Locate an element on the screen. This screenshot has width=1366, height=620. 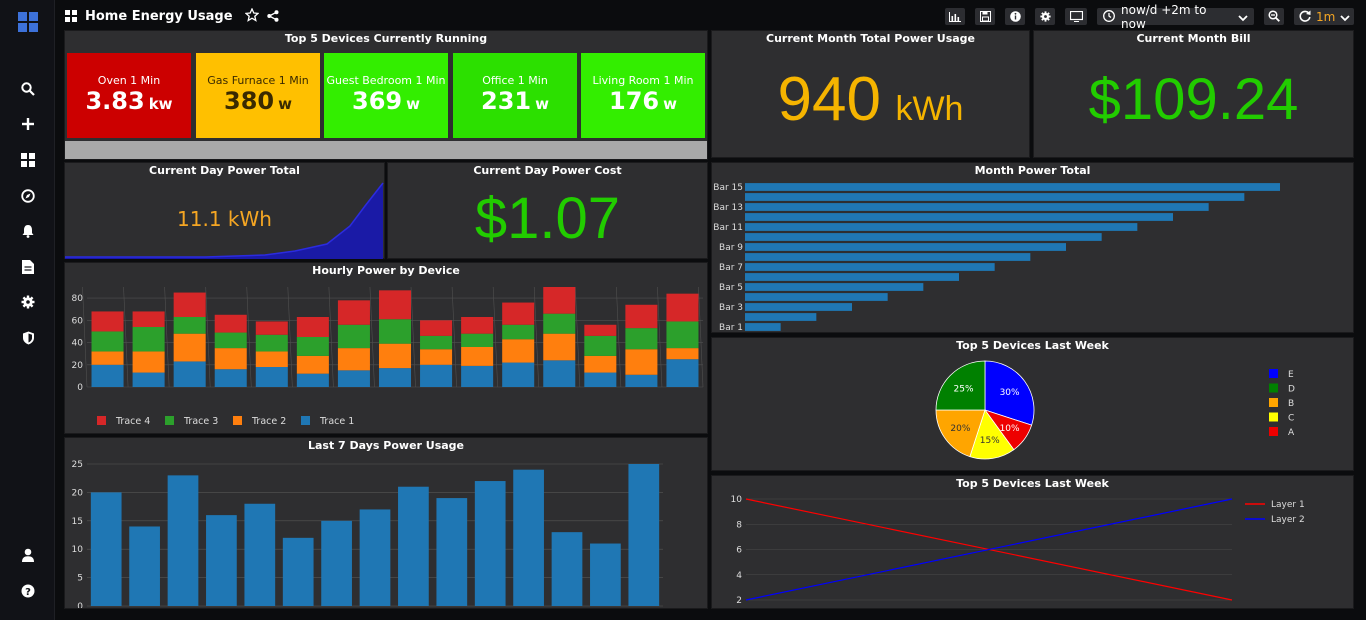
panel-title: Hourly Power by Device is located at coordinates (386, 270).